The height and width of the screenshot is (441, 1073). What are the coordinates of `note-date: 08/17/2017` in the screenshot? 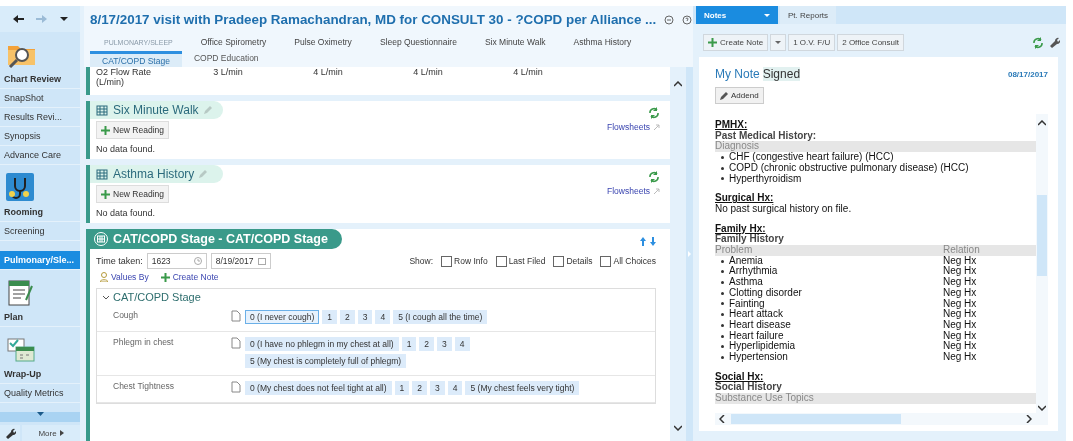 It's located at (1027, 74).